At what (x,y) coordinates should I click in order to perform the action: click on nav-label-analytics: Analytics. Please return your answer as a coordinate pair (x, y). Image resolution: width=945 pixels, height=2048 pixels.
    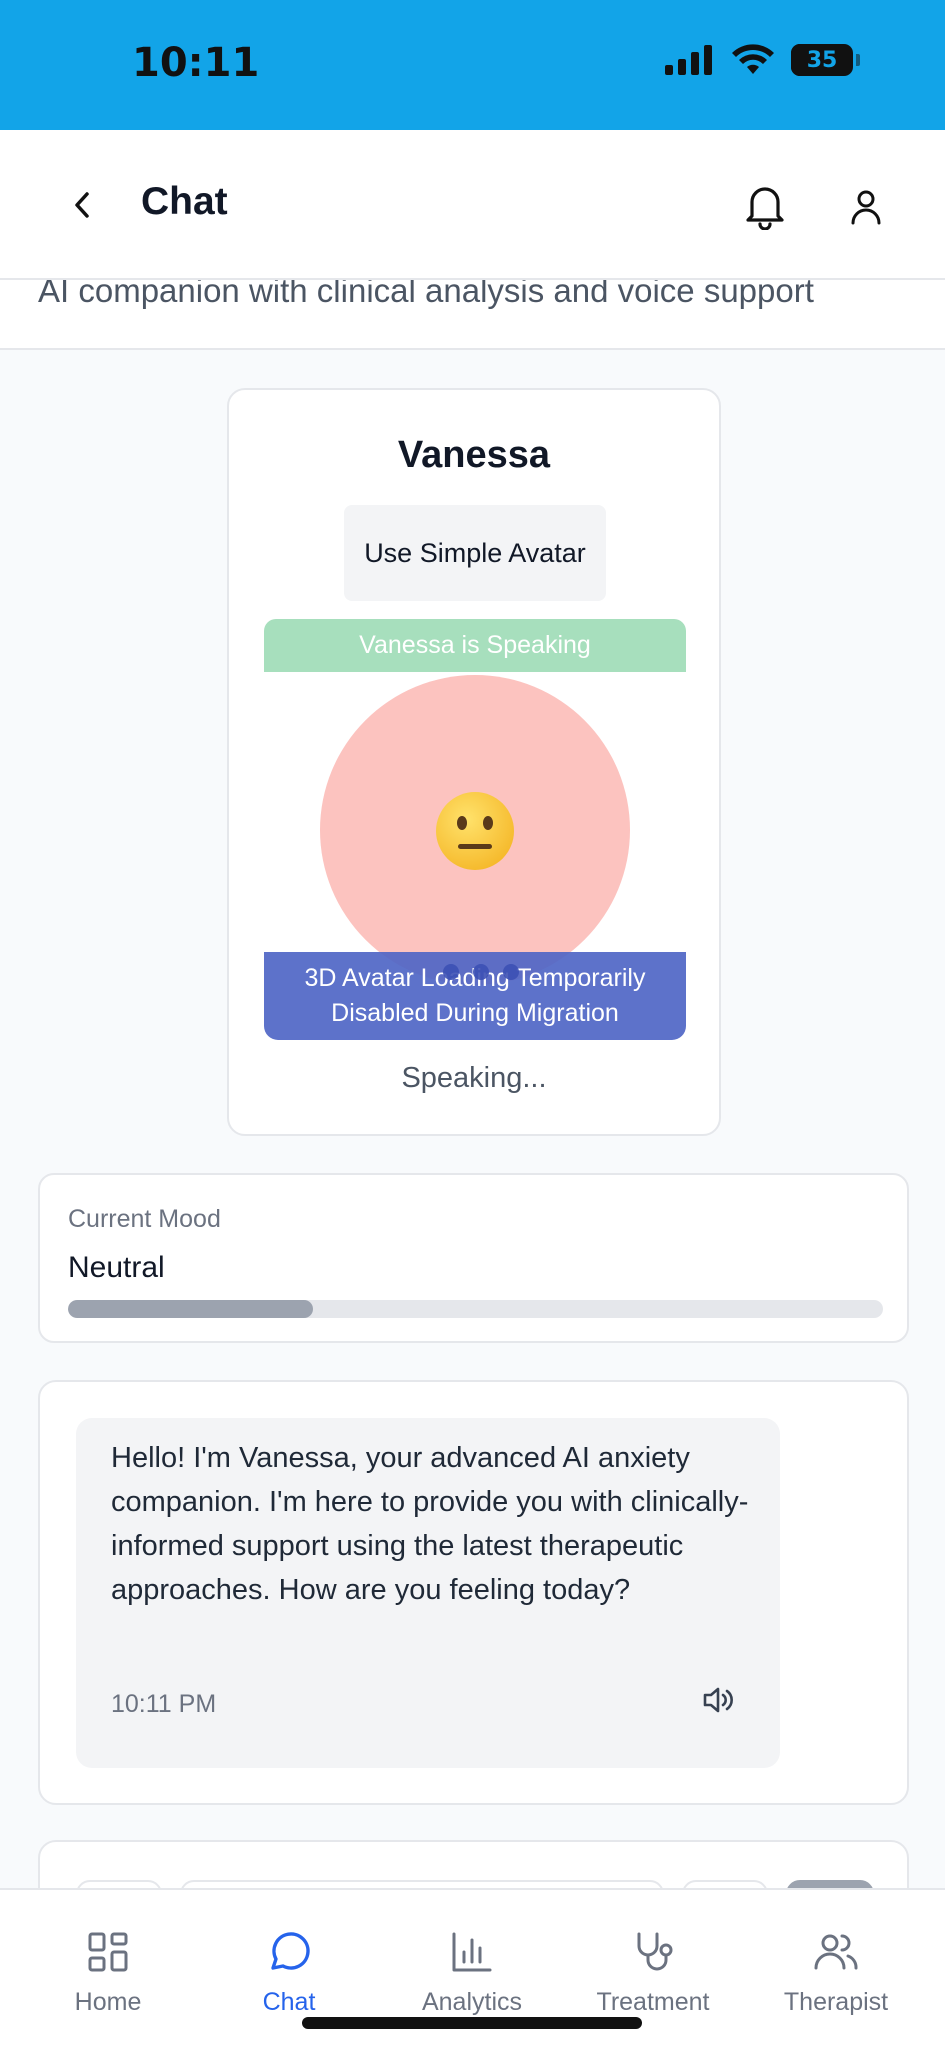
    Looking at the image, I should click on (472, 2002).